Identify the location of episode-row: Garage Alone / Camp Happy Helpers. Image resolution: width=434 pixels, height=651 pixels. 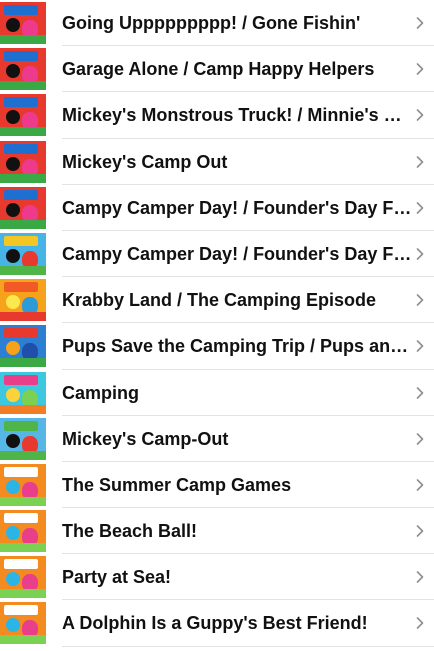
(217, 69).